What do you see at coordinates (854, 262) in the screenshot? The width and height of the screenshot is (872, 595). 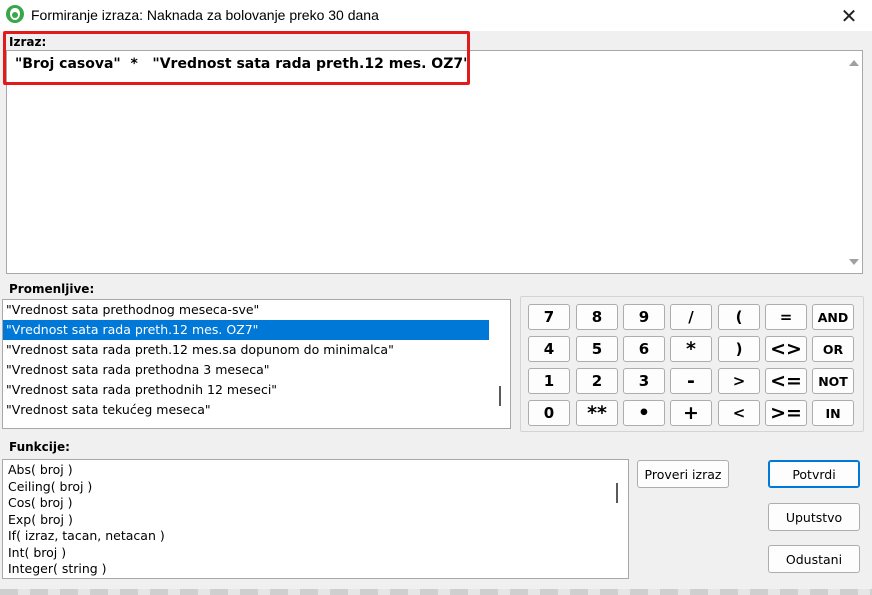 I see `scroll-down-arrow-icon` at bounding box center [854, 262].